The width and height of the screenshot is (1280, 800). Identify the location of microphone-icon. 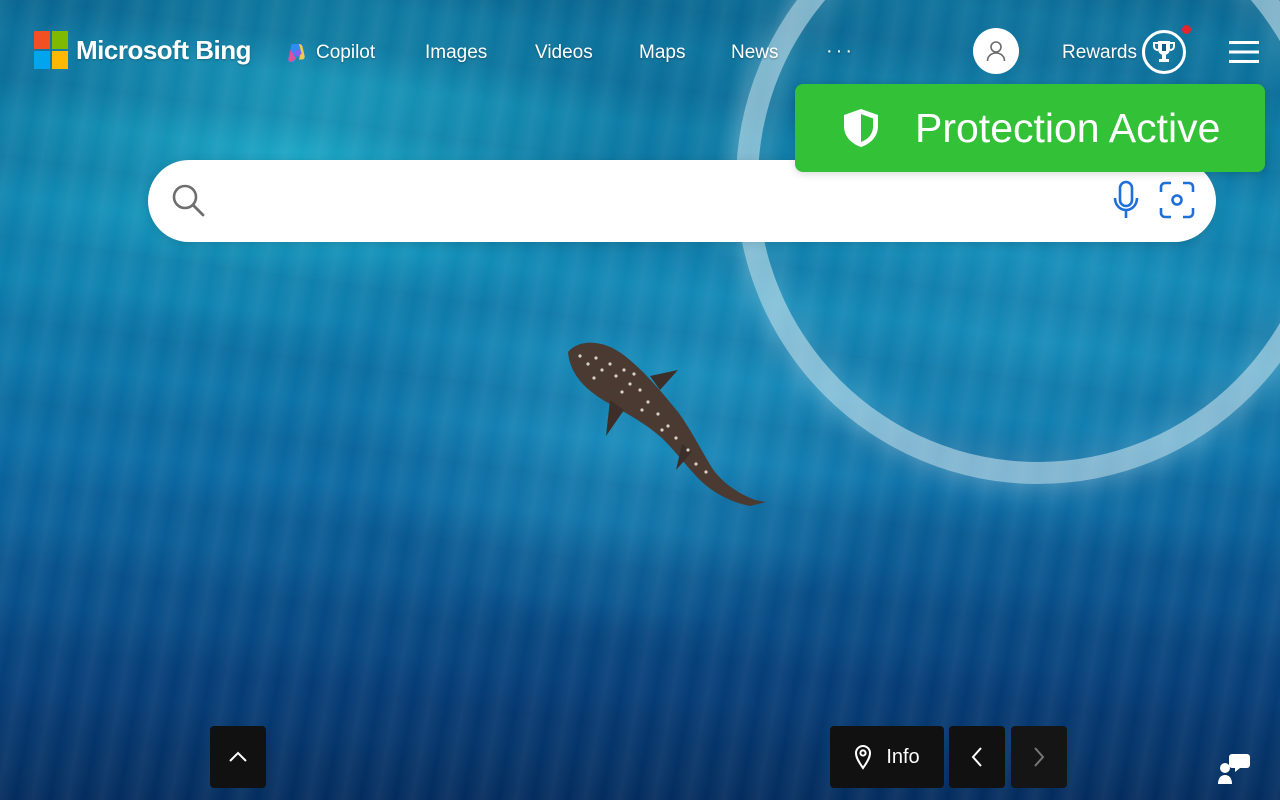
(1126, 201).